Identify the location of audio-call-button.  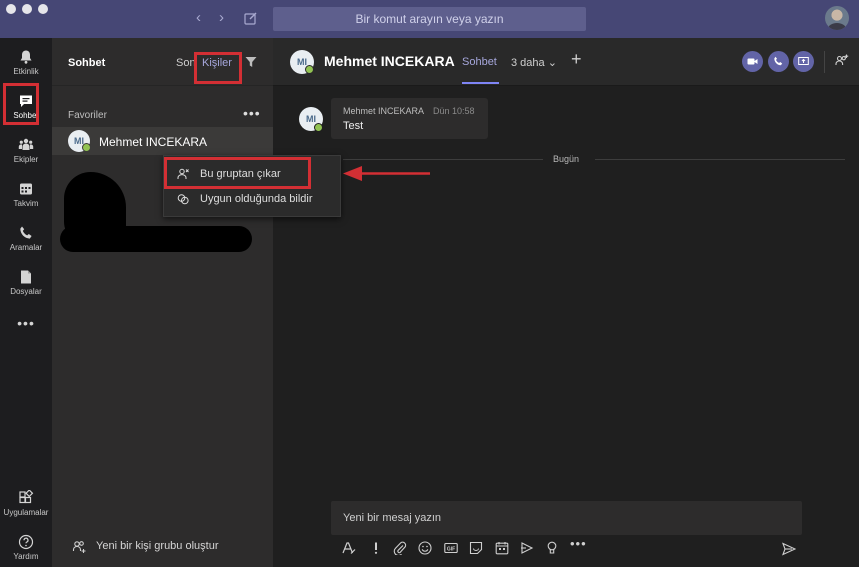
(778, 61).